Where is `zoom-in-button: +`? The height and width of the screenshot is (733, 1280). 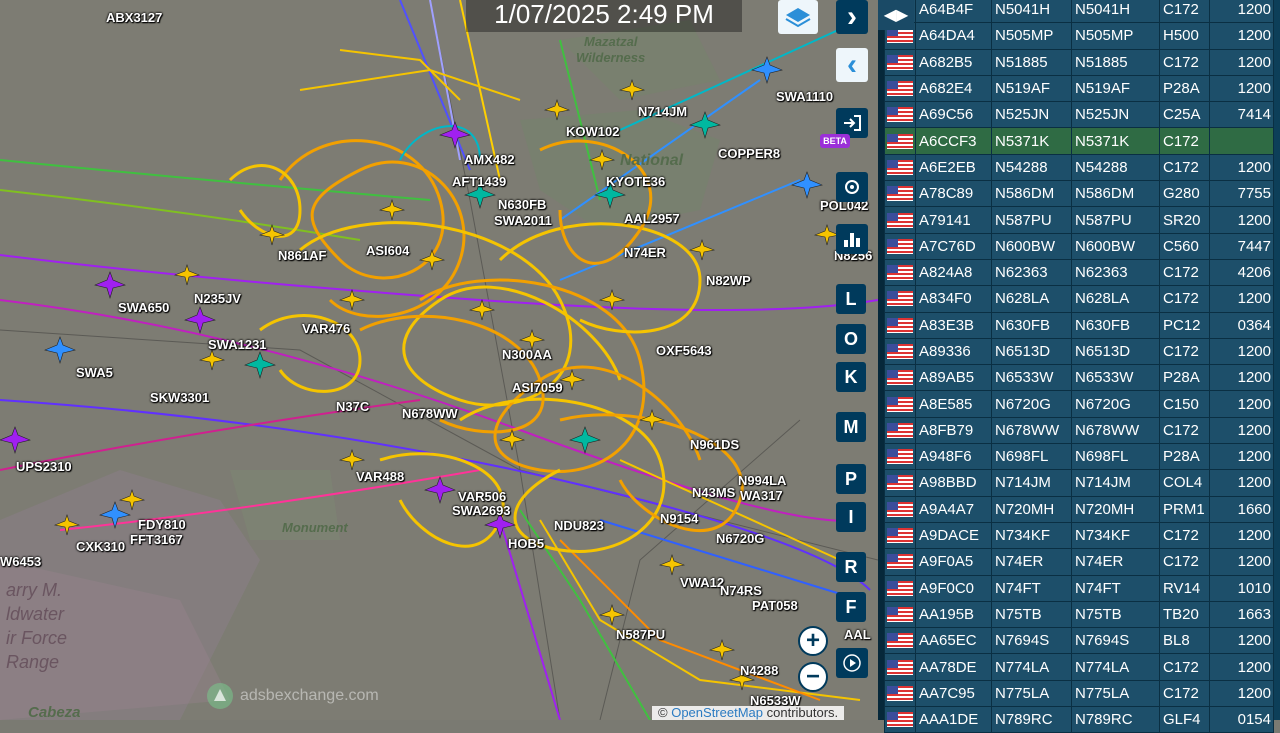 zoom-in-button: + is located at coordinates (813, 641).